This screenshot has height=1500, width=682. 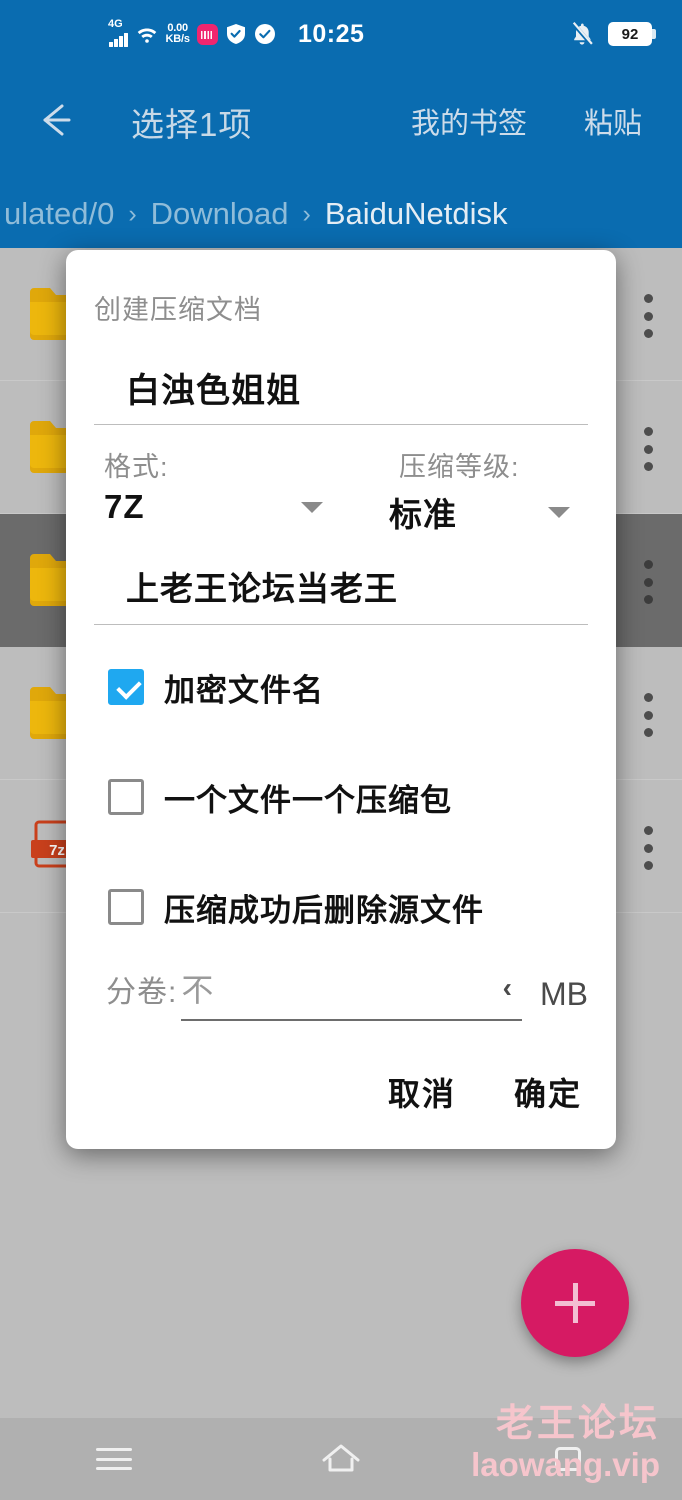 What do you see at coordinates (57, 850) in the screenshot?
I see `svg-text: 7z` at bounding box center [57, 850].